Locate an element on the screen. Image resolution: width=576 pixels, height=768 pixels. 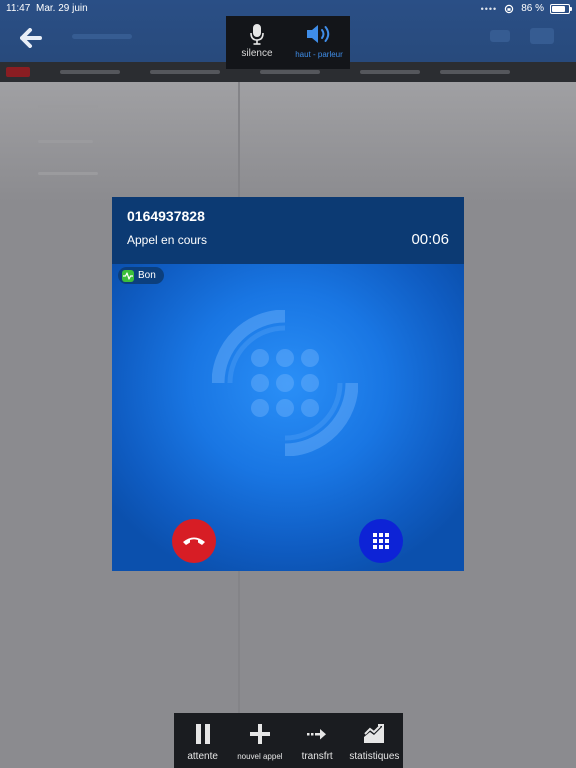
back-arrow-icon is located at coordinates (31, 38).